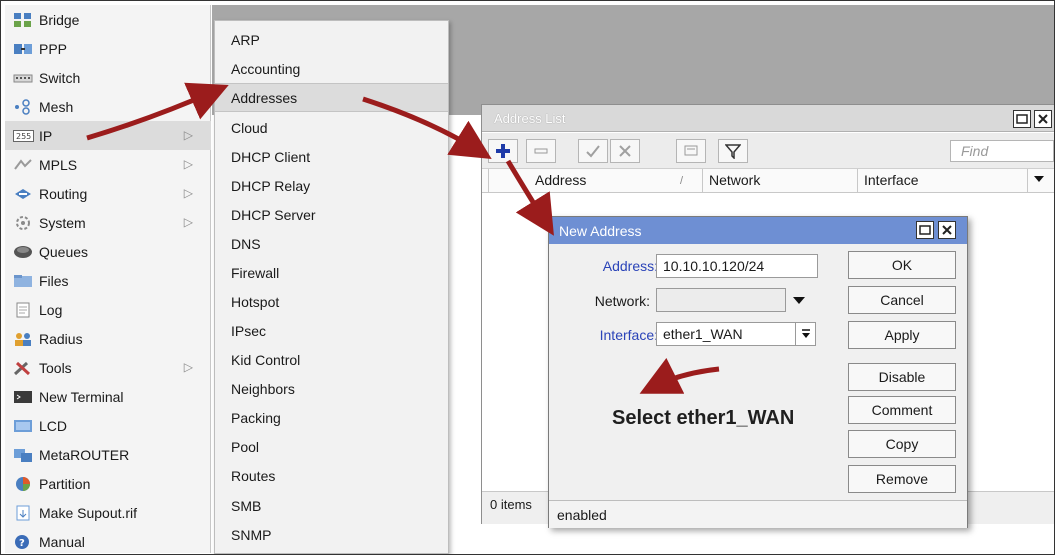  Describe the element at coordinates (331, 417) in the screenshot. I see `submenu-item-packing: Packing` at that location.